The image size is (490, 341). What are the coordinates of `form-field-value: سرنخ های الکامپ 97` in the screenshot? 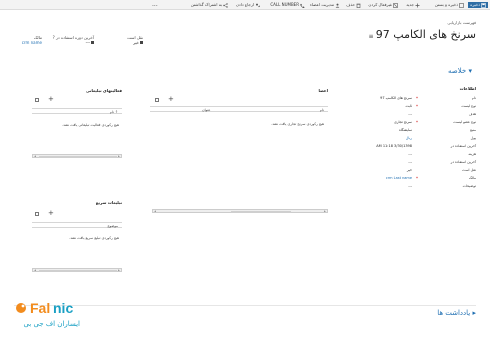 It's located at (396, 98).